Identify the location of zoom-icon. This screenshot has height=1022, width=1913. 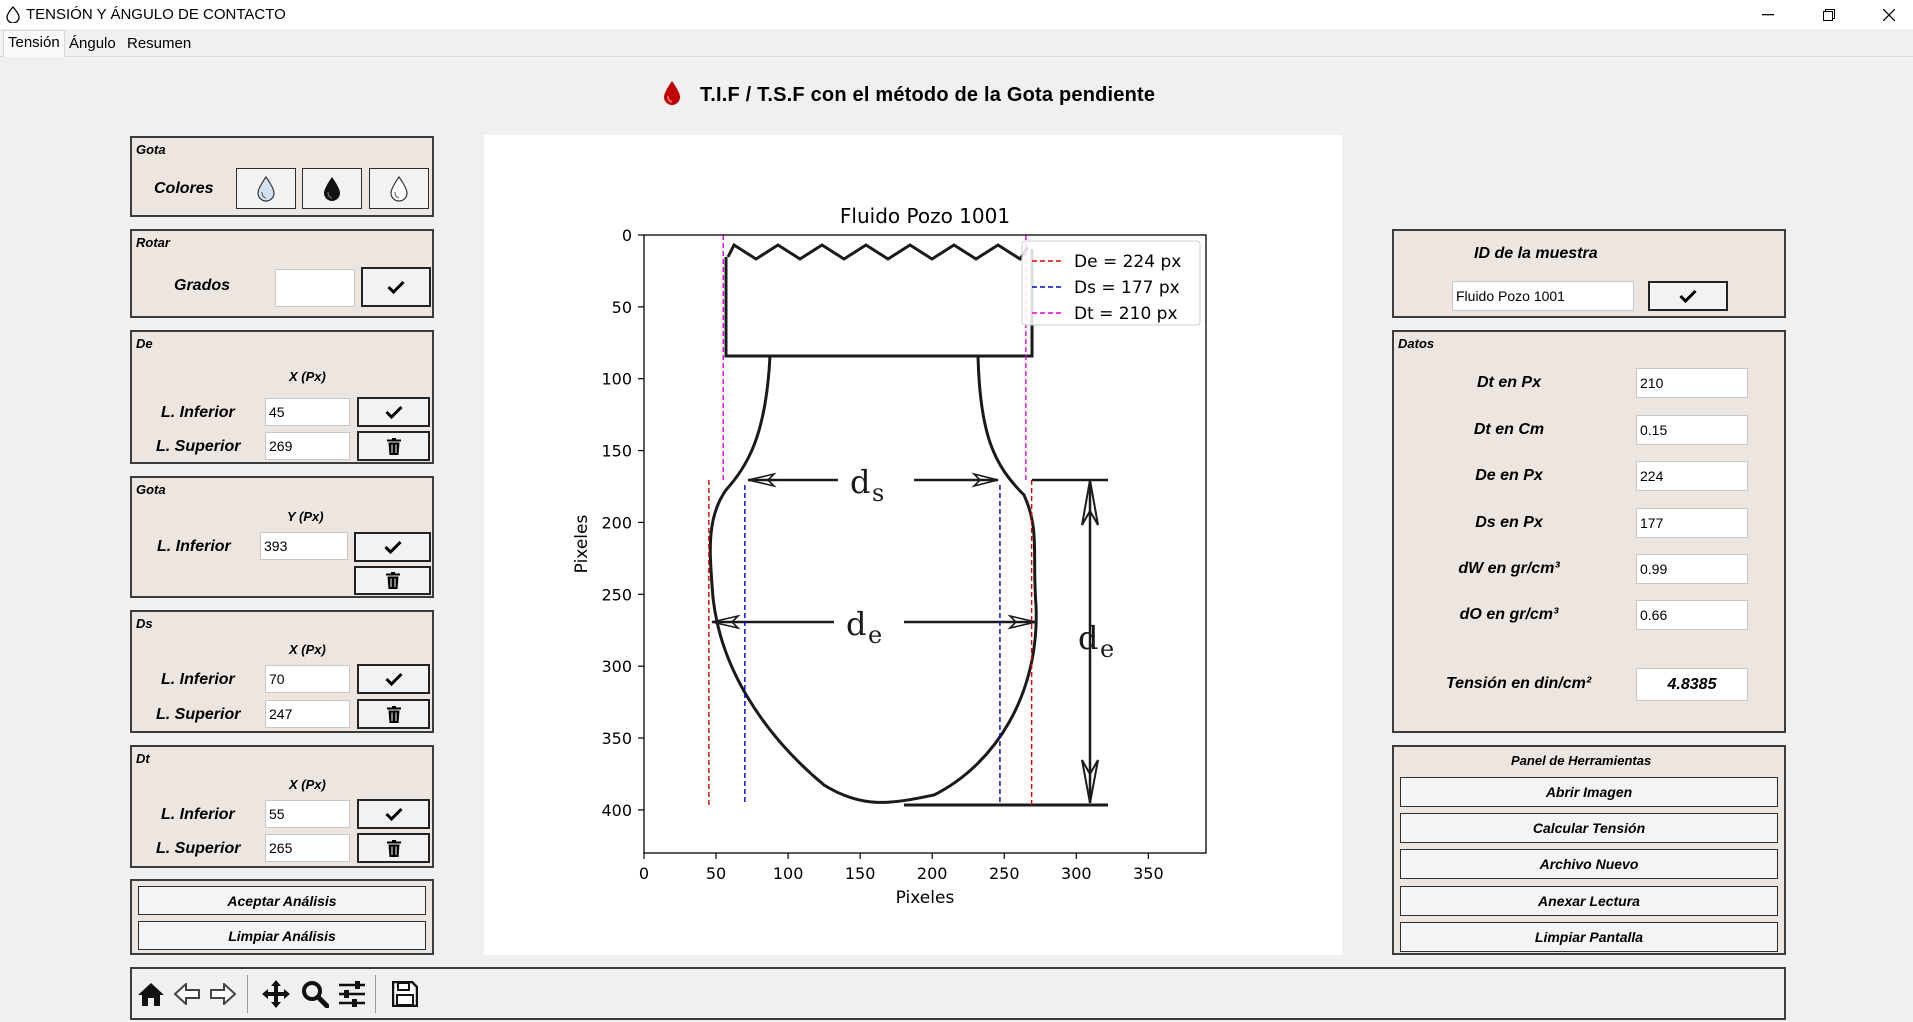
(315, 994).